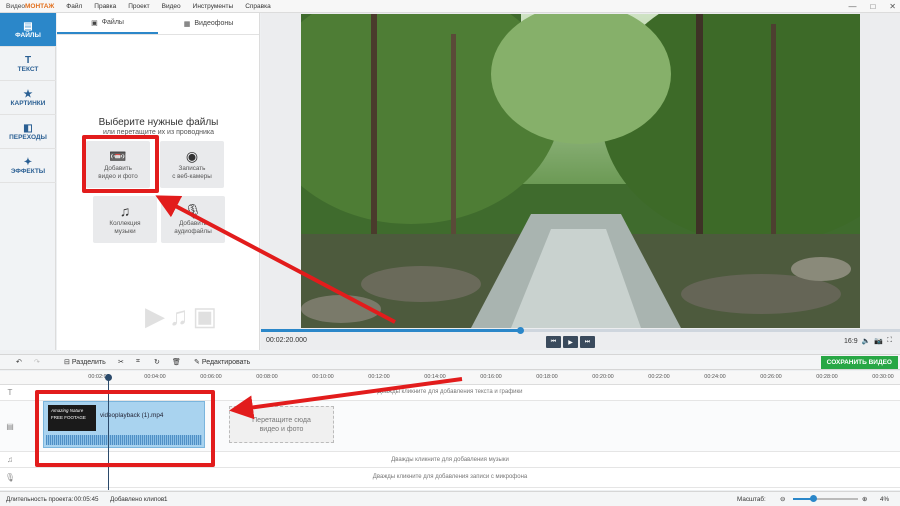 The width and height of the screenshot is (900, 506). I want to click on zoom-label: Масштаб:, so click(751, 499).